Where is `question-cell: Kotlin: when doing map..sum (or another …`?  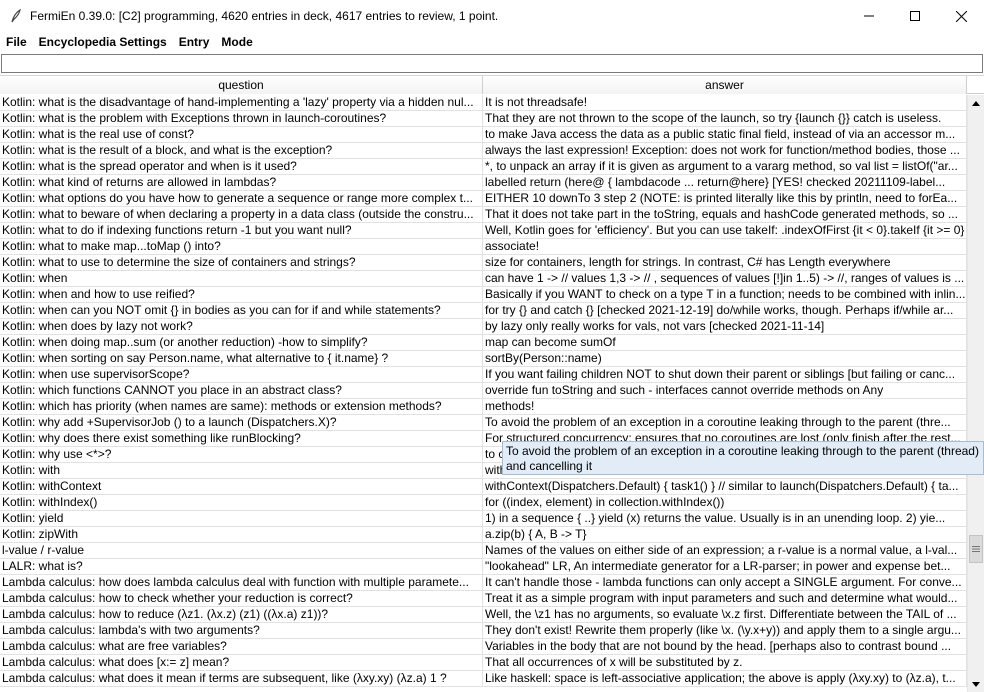 question-cell: Kotlin: when doing map..sum (or another … is located at coordinates (241, 342).